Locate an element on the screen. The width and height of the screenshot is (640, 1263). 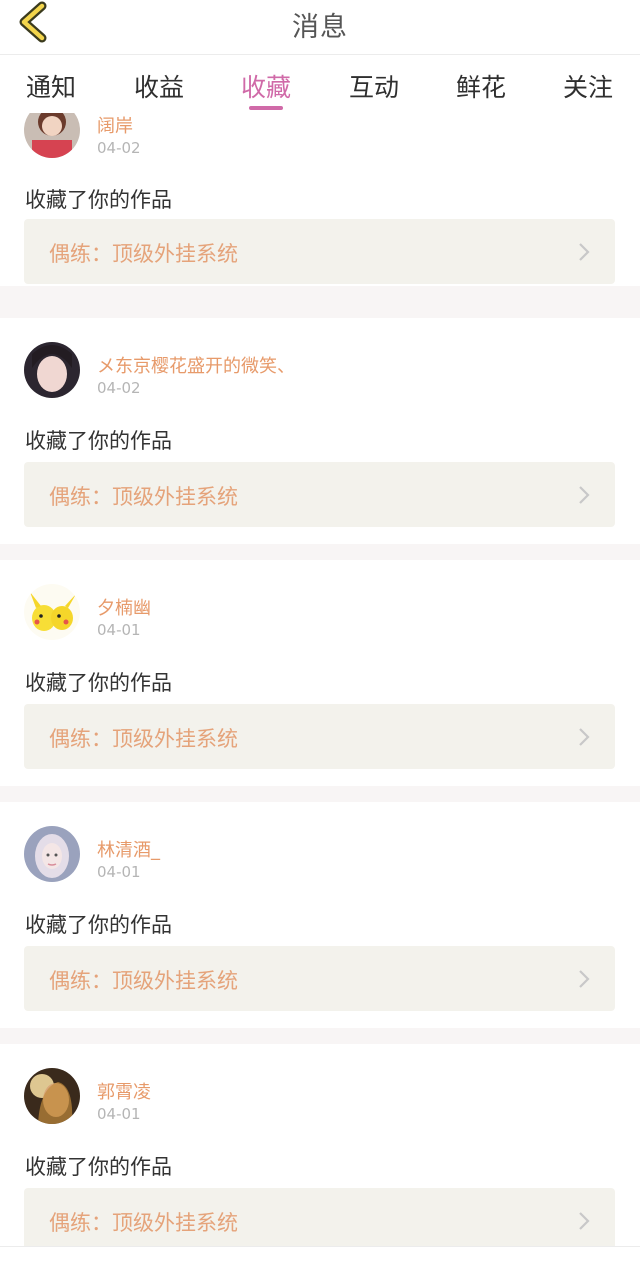
tab-notifications: 通知 is located at coordinates (51, 86).